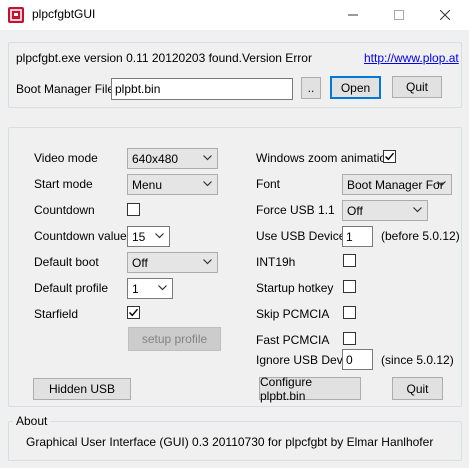 This screenshot has width=469, height=468. Describe the element at coordinates (417, 87) in the screenshot. I see `quit-top-button: Quit` at that location.